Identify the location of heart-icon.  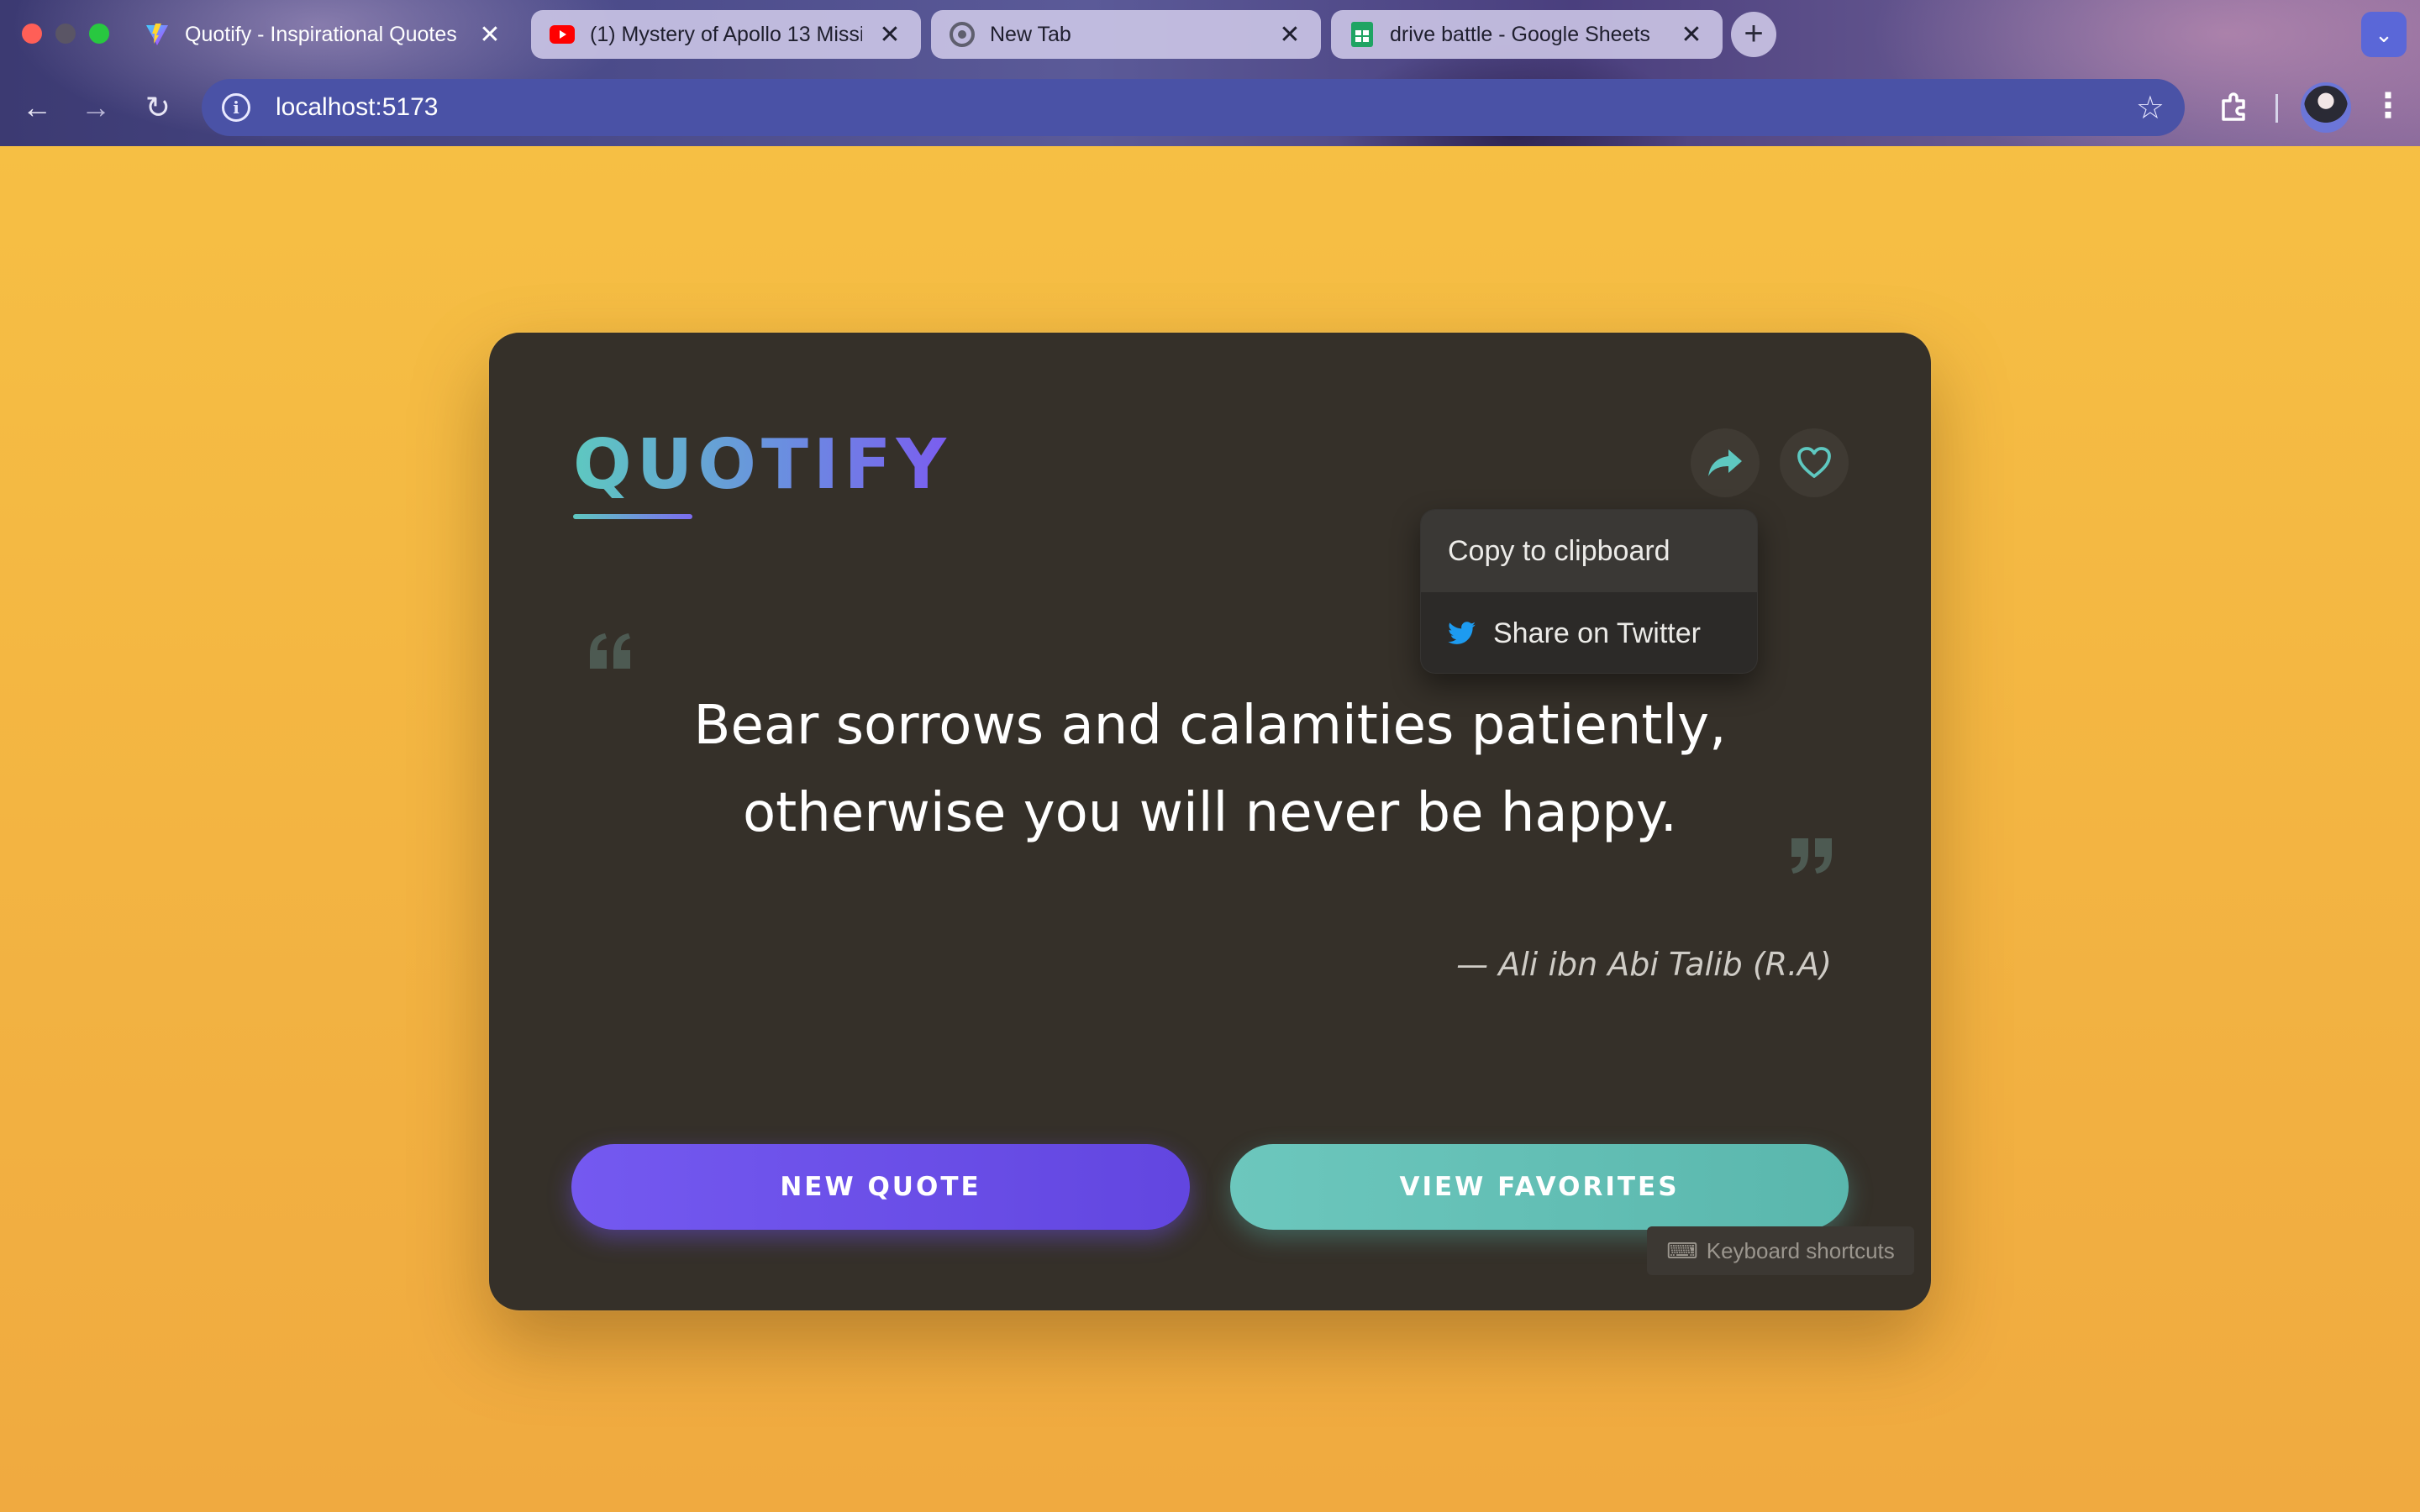
(1814, 462).